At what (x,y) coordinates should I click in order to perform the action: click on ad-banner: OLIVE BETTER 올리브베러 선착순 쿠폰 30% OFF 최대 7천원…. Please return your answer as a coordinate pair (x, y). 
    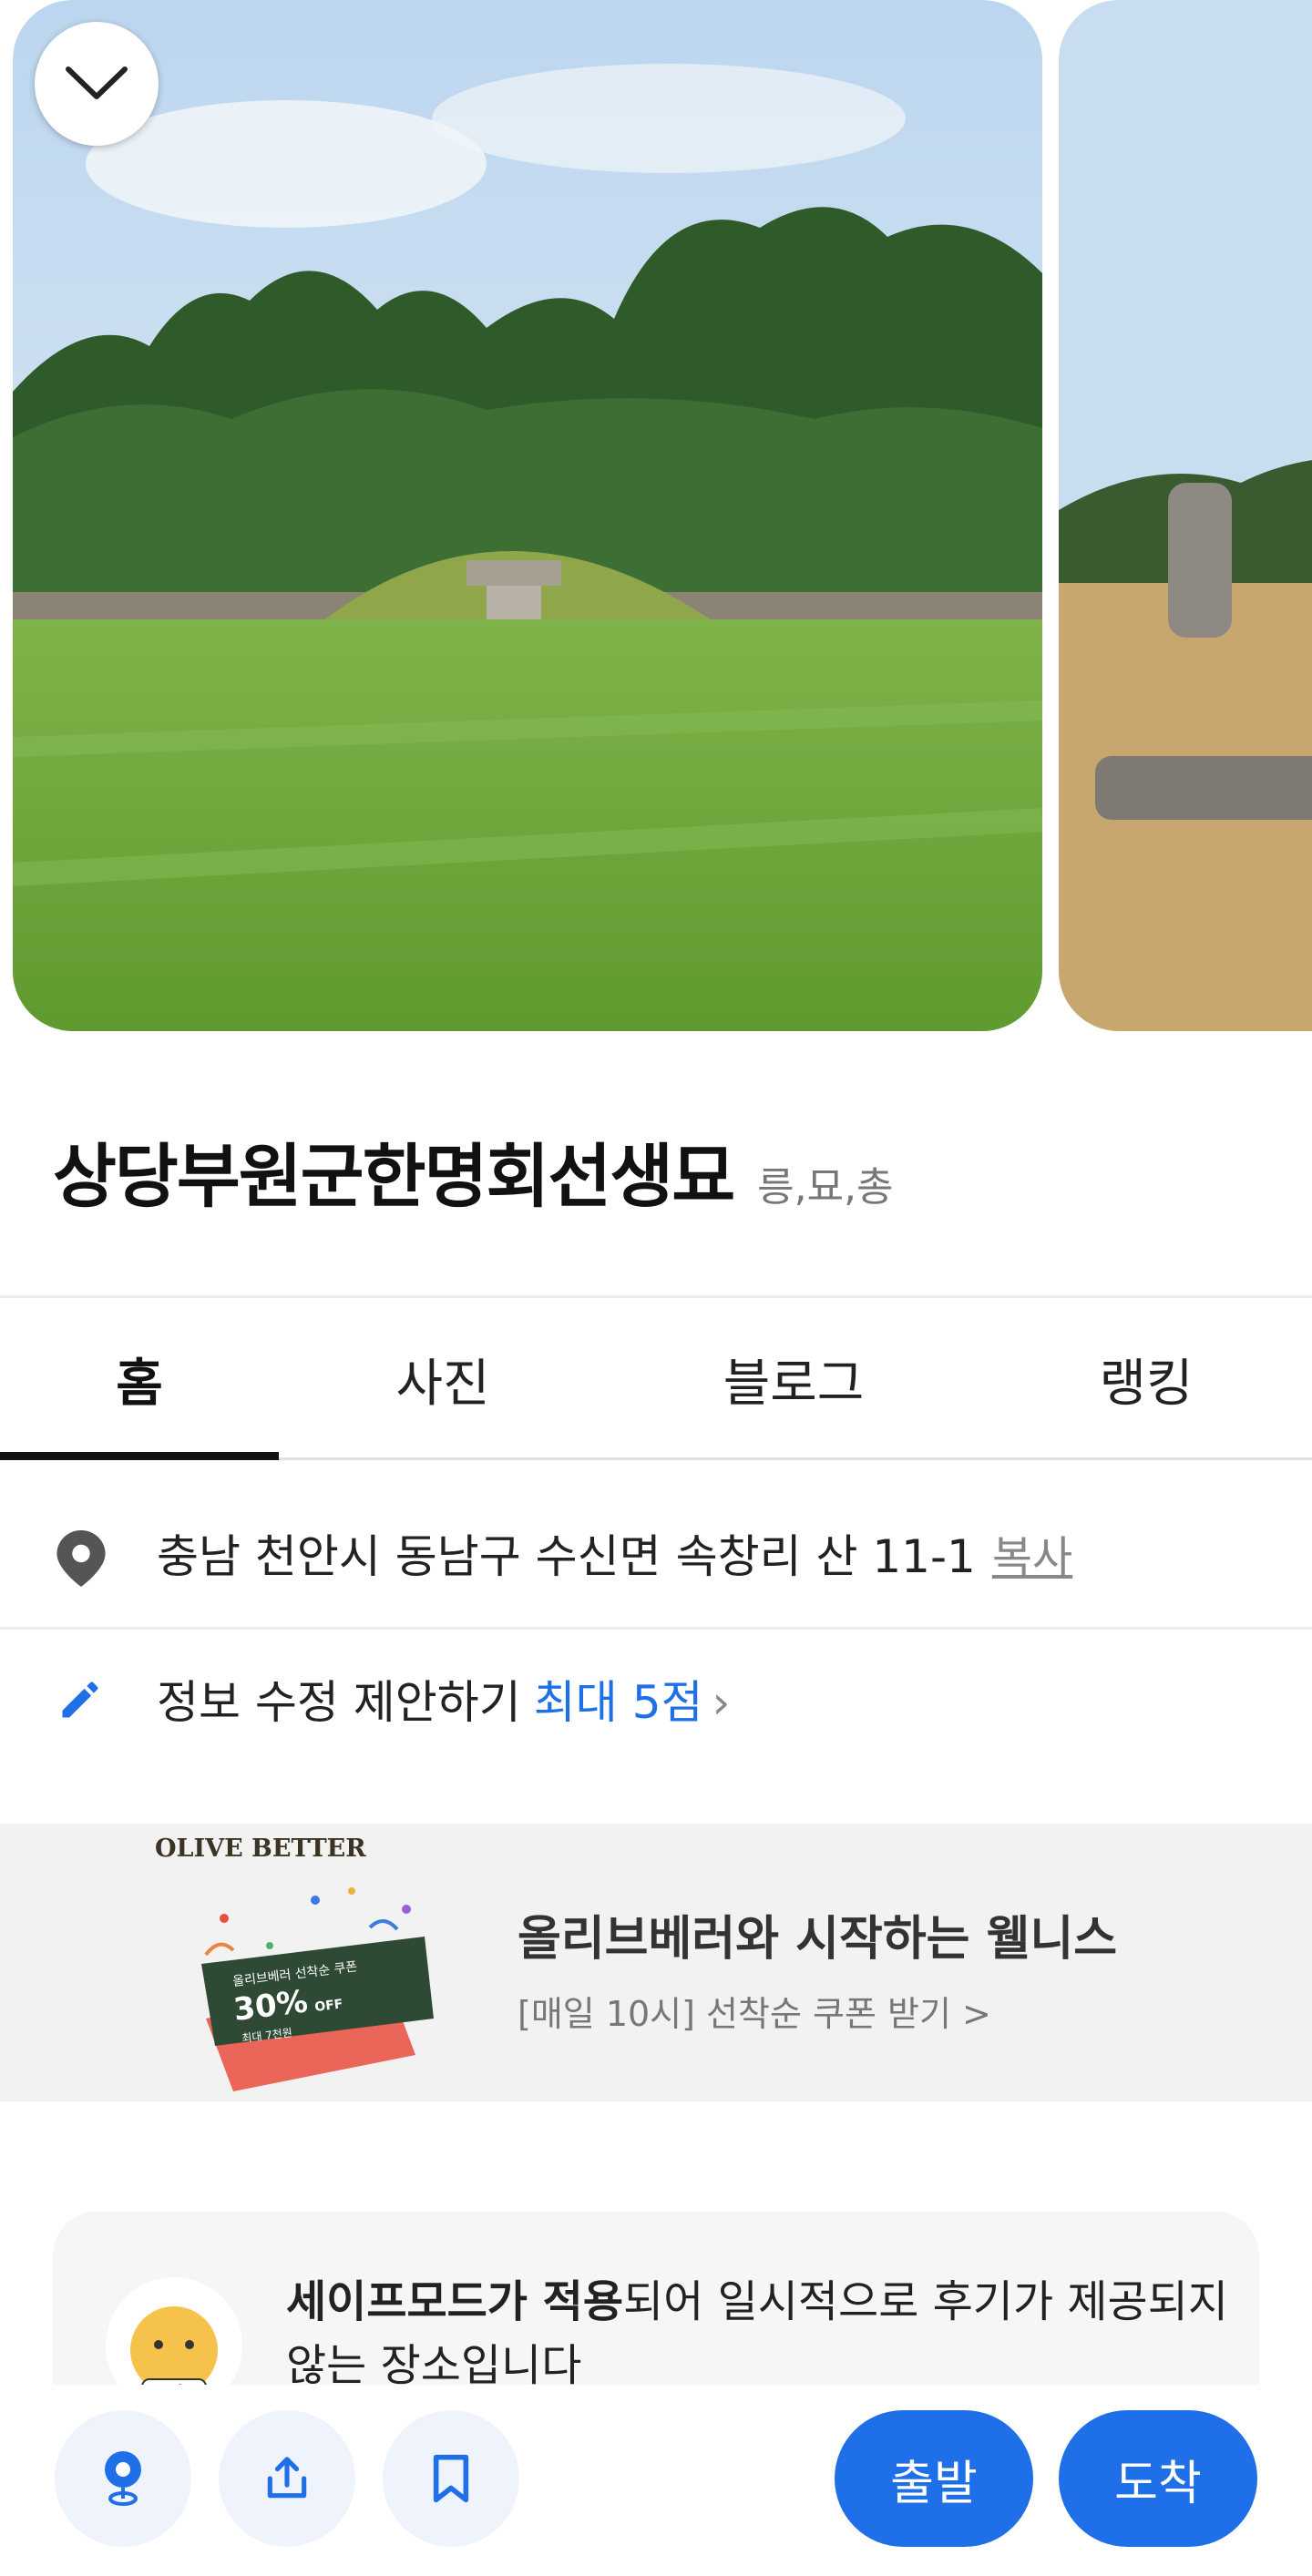
    Looking at the image, I should click on (656, 1963).